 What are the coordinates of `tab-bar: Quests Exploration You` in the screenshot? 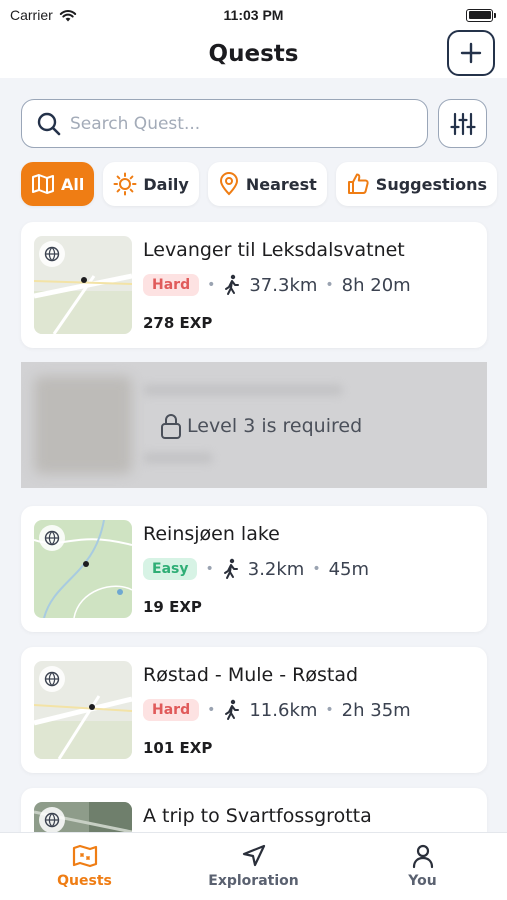 It's located at (253, 866).